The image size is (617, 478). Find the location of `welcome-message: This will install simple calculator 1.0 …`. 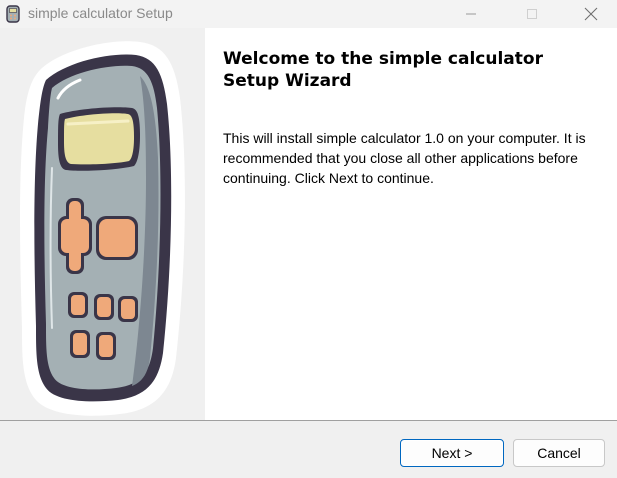

welcome-message: This will install simple calculator 1.0 … is located at coordinates (404, 158).